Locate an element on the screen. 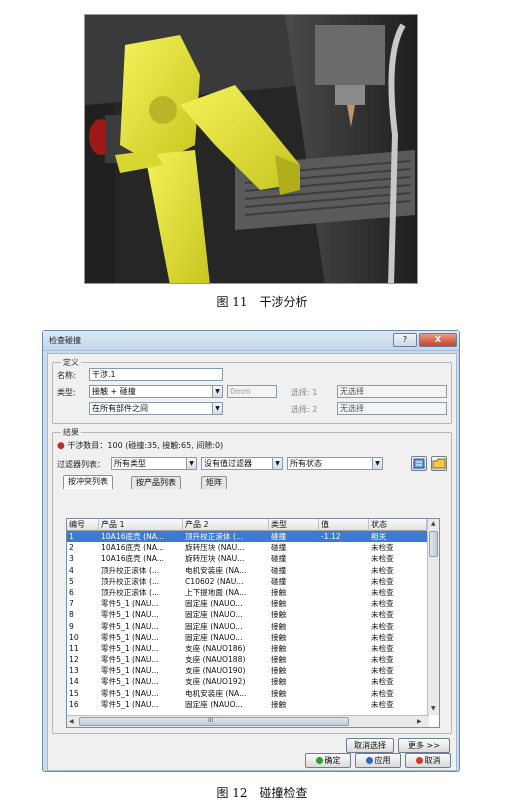 The height and width of the screenshot is (810, 524). apply-button: 应用 is located at coordinates (378, 760).